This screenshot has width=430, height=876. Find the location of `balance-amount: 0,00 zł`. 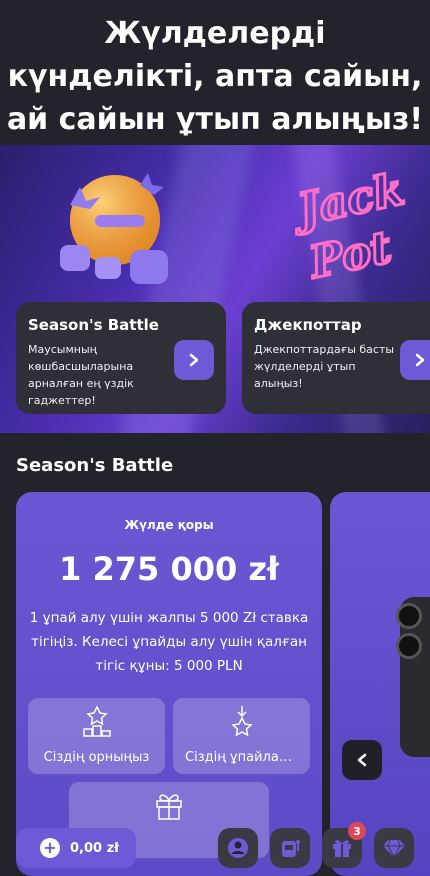

balance-amount: 0,00 zł is located at coordinates (94, 848).